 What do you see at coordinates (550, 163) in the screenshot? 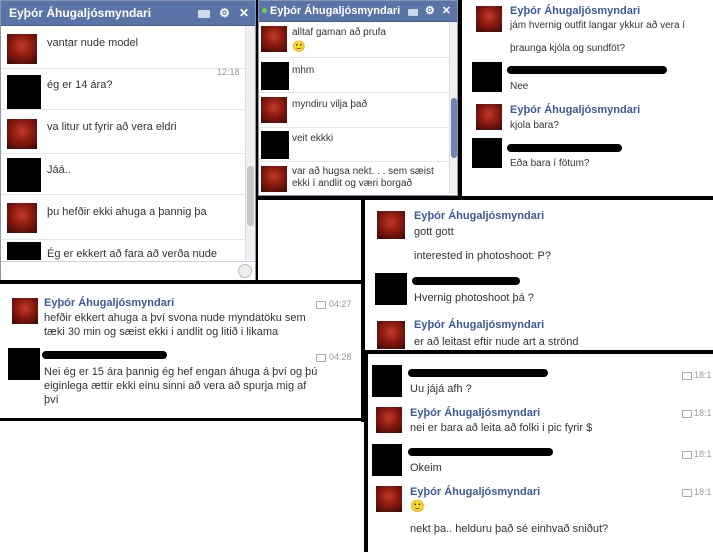
I see `message-text: Eða bara í fötum?` at bounding box center [550, 163].